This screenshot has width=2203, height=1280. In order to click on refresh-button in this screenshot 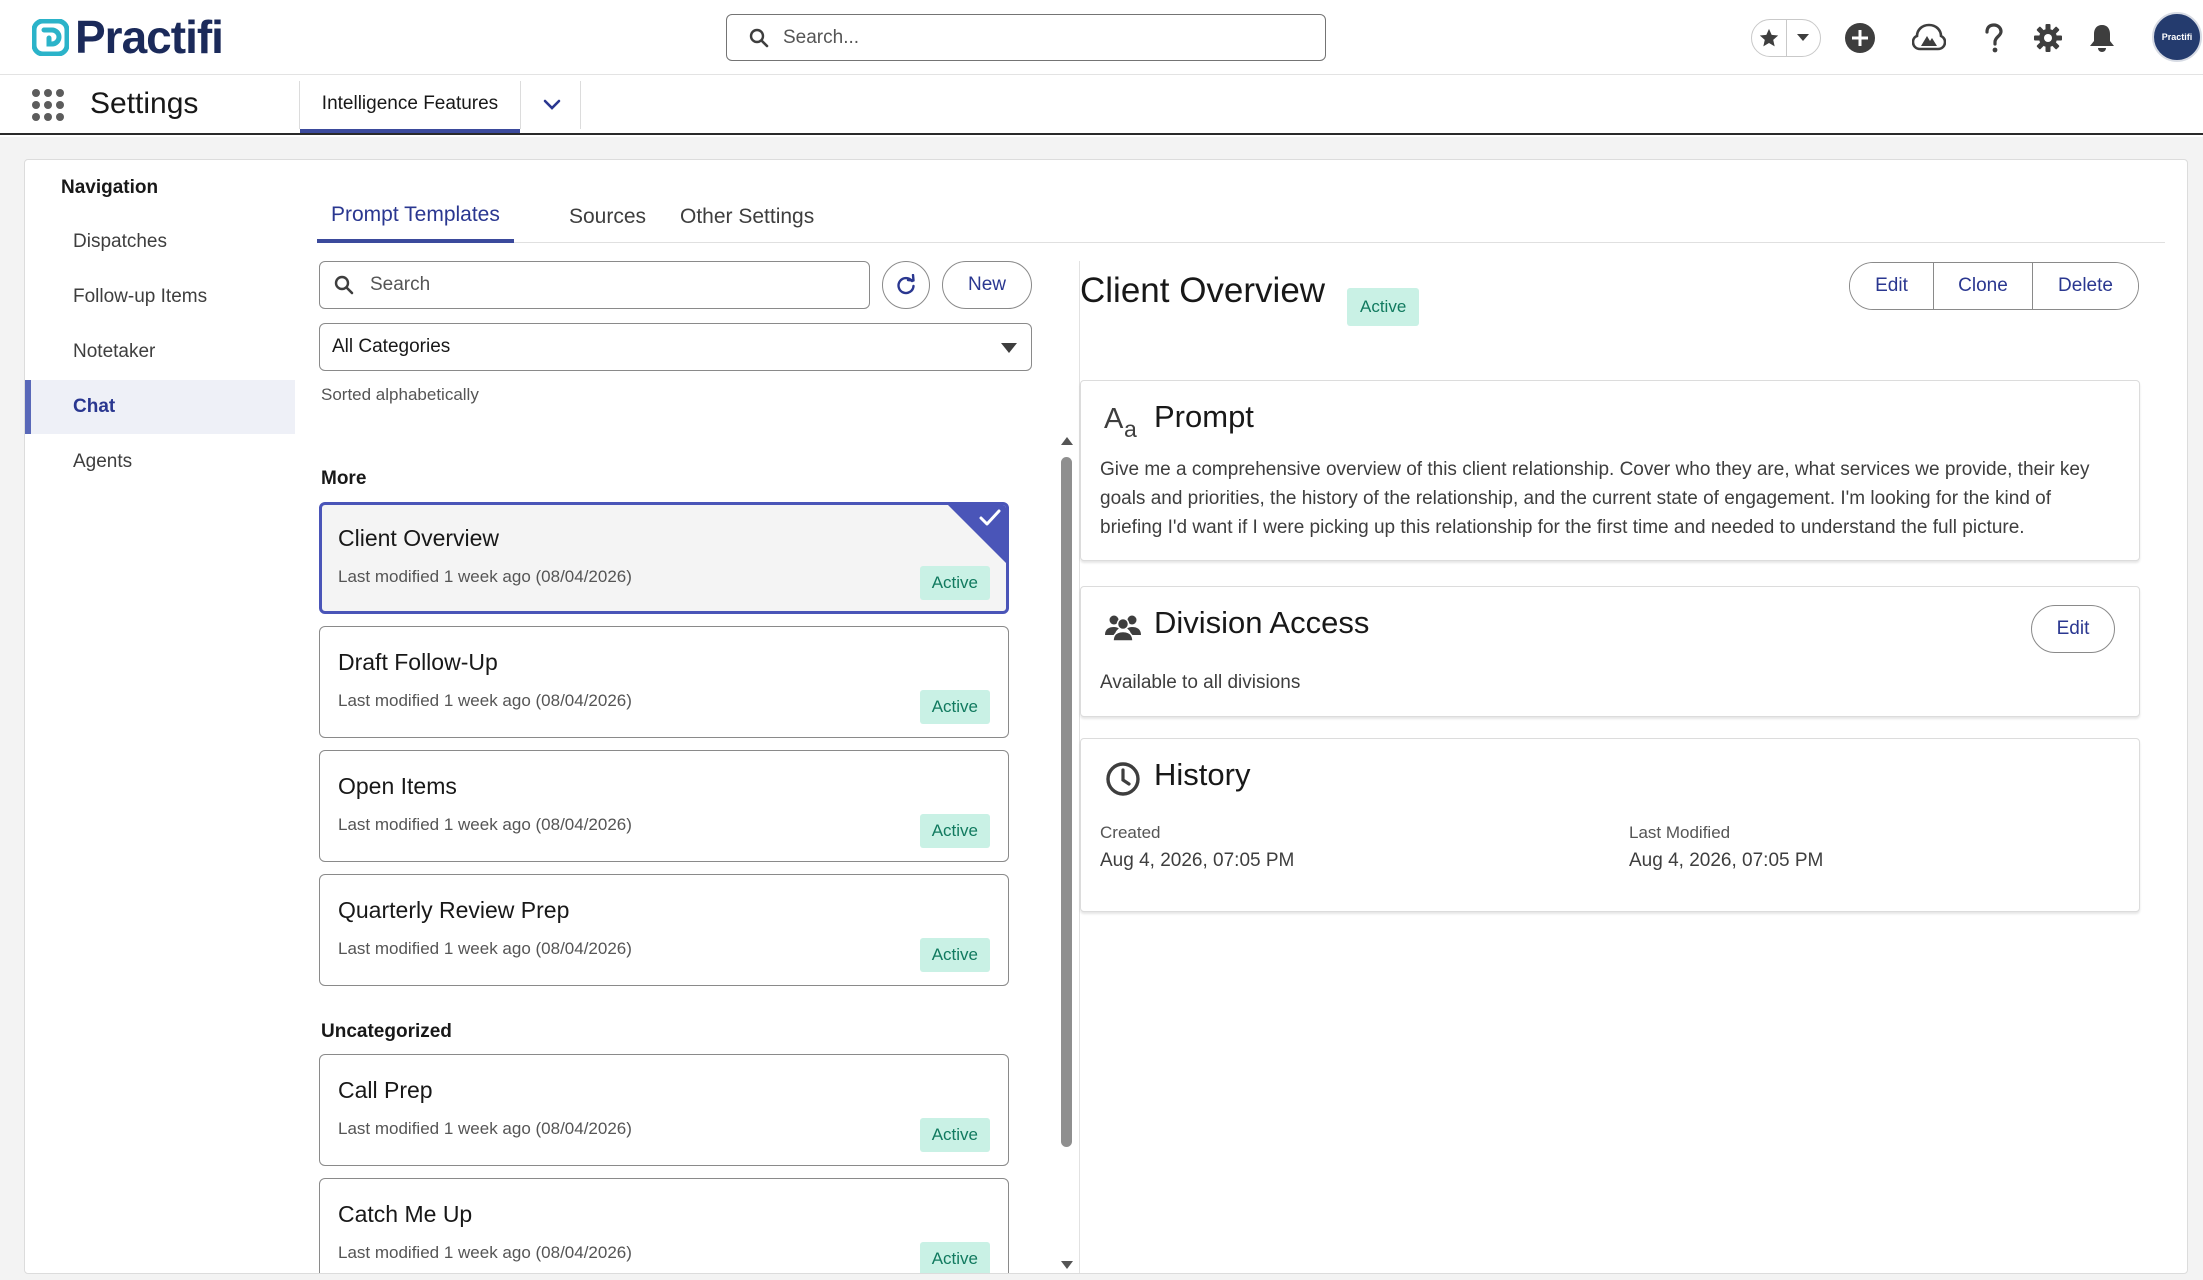, I will do `click(906, 285)`.